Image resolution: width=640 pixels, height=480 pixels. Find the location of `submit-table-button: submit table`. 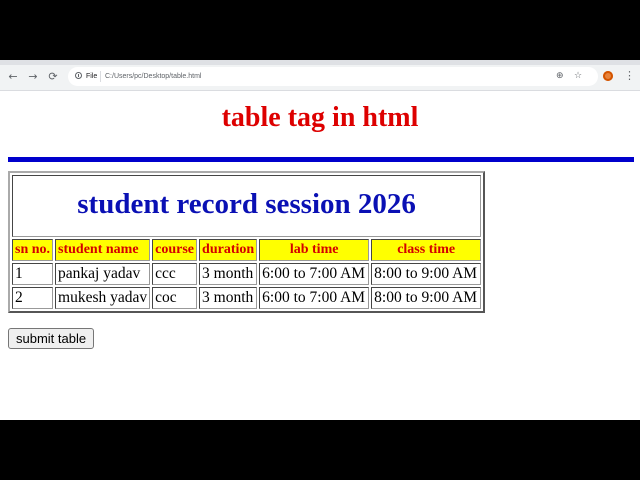

submit-table-button: submit table is located at coordinates (51, 338).